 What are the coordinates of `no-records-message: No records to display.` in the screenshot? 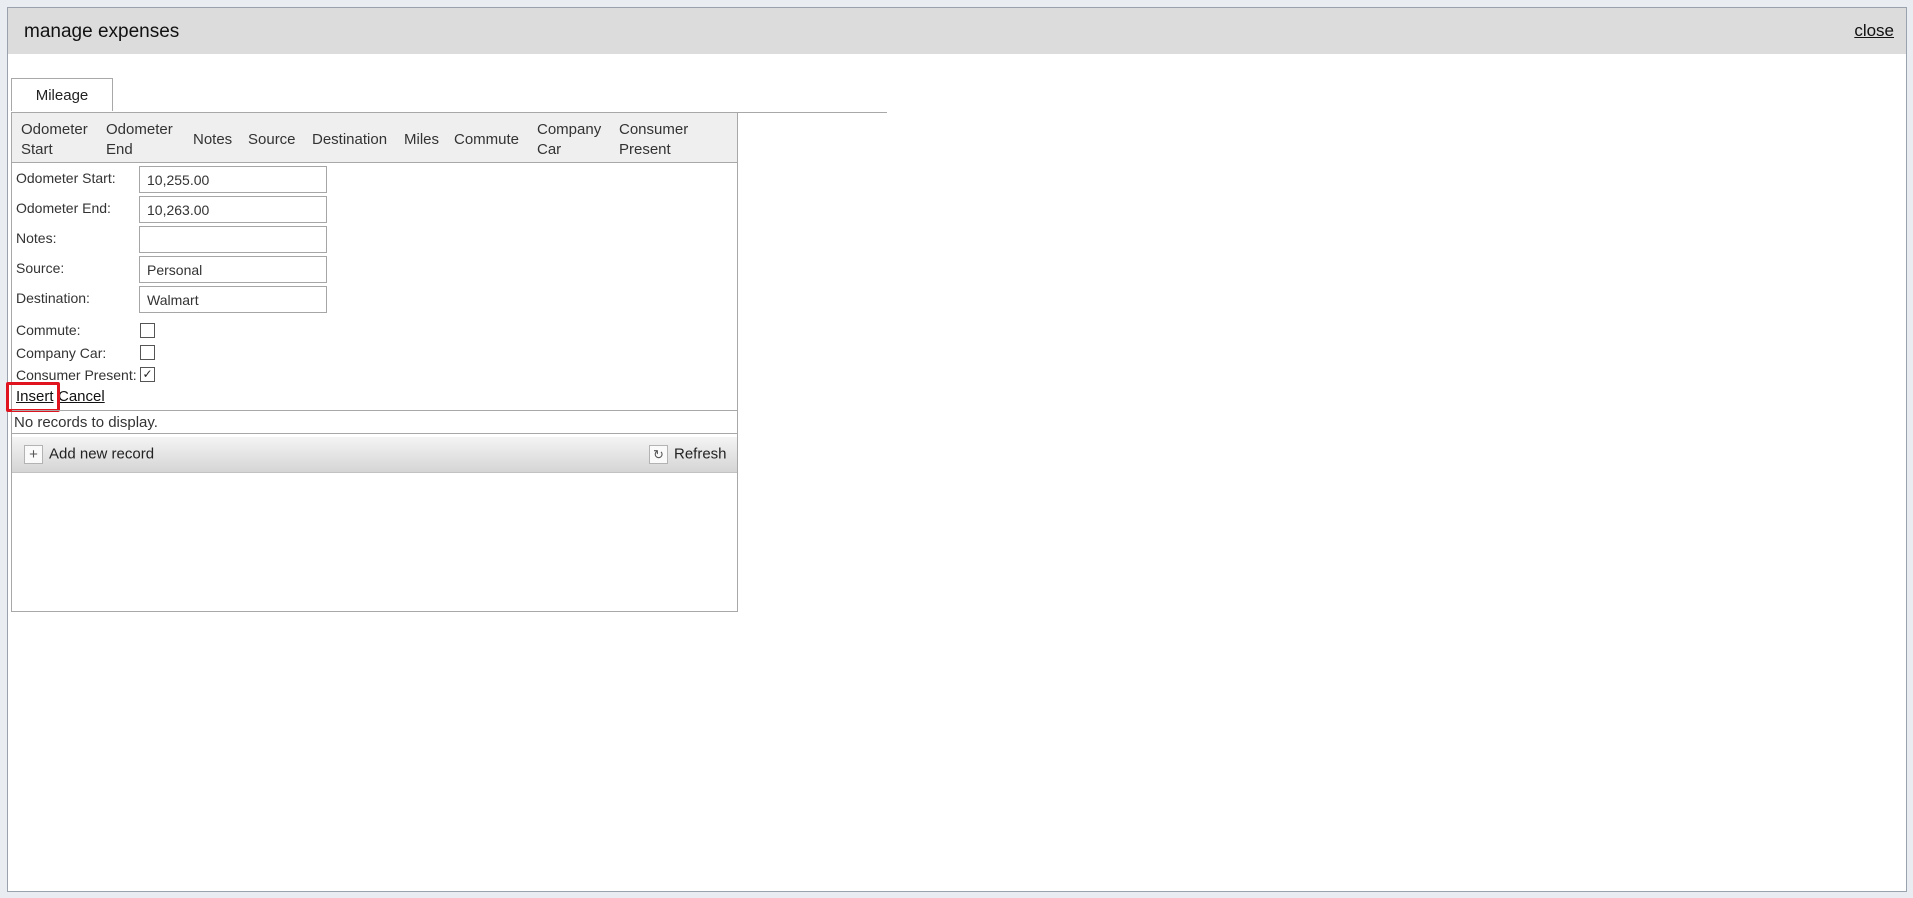 It's located at (374, 422).